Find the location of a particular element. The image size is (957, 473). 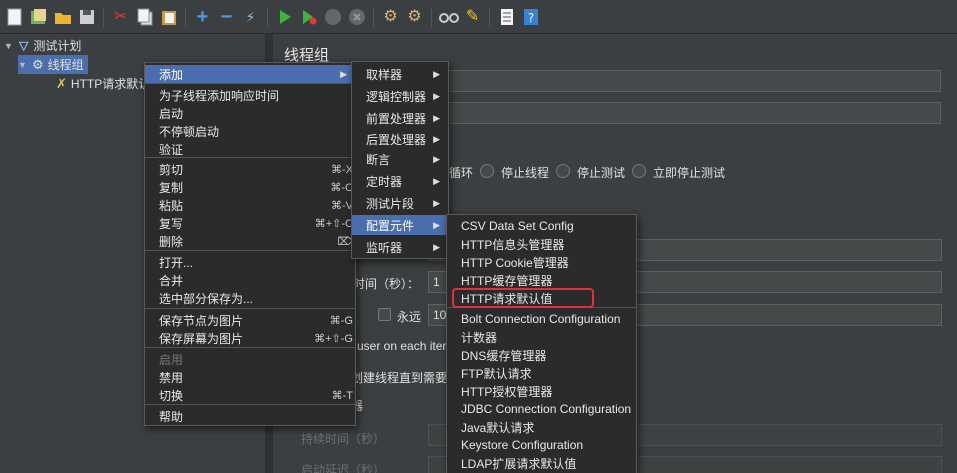

submenu-item-ldap-extended-request-defaults: LDAP扩展请求默认值 is located at coordinates (541, 463).